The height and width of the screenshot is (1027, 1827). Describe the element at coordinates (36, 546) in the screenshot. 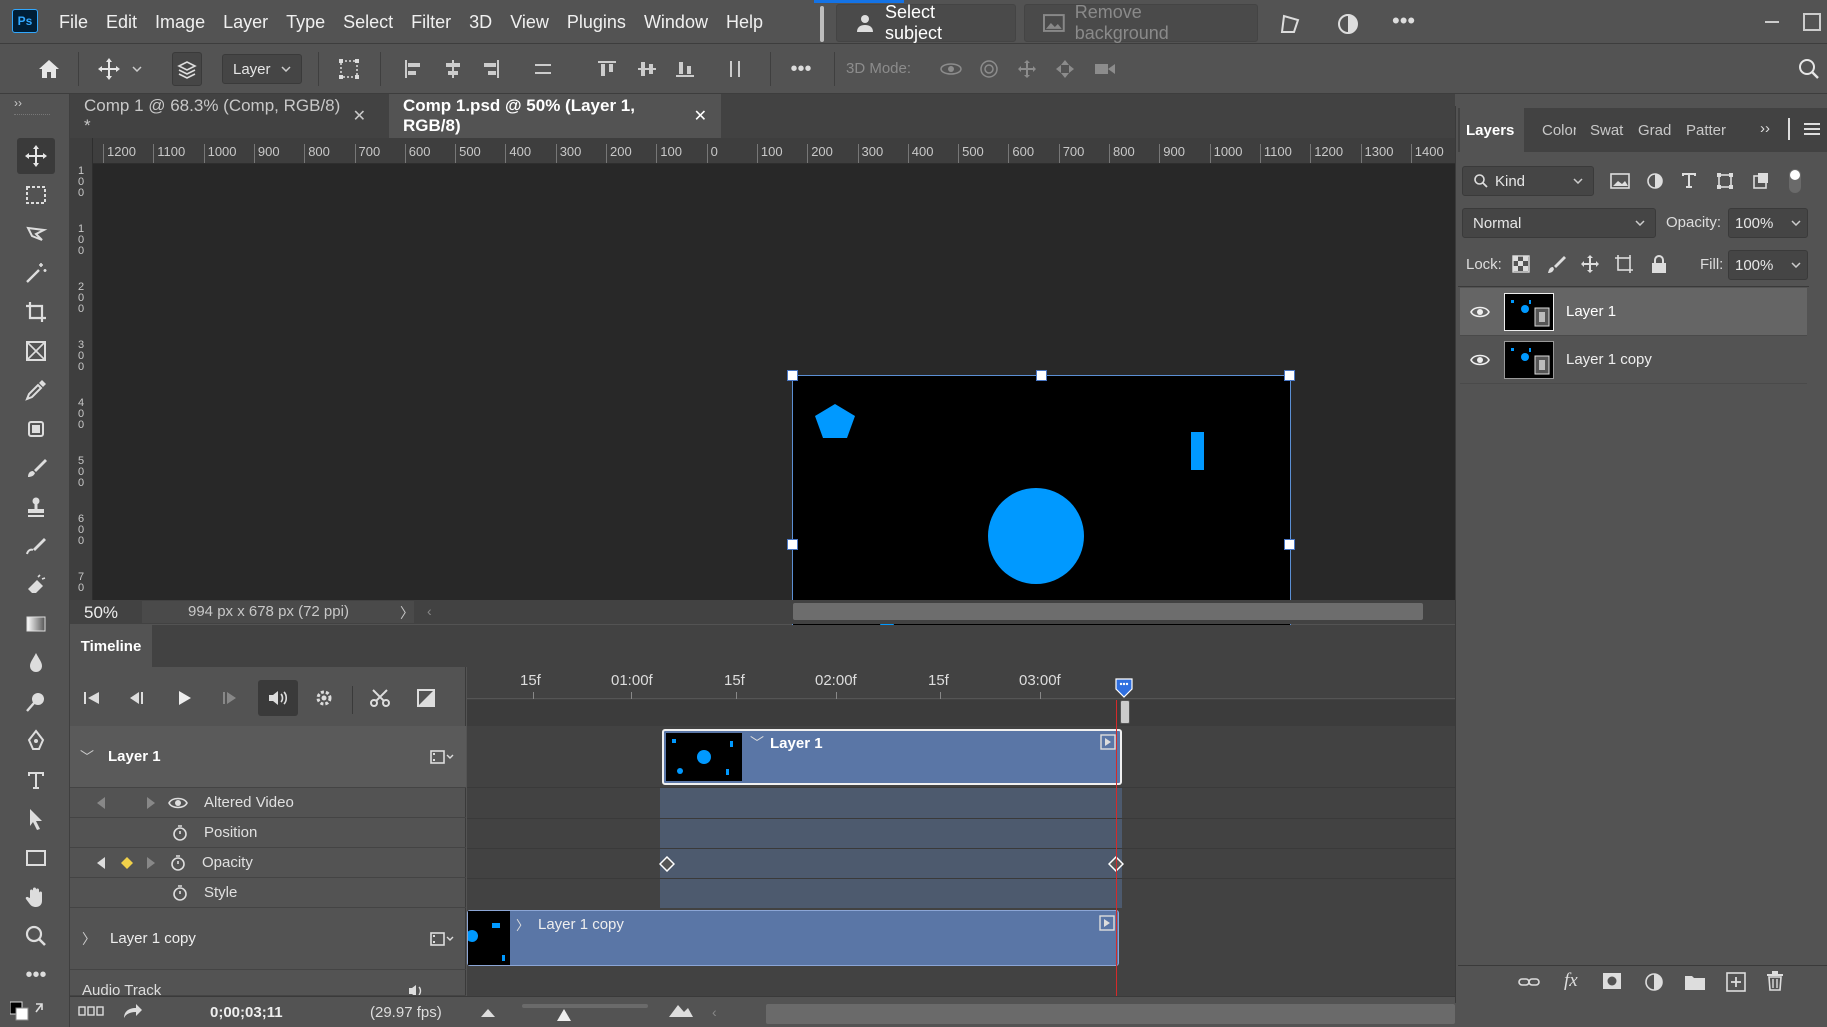

I see `history-brush-tool-icon` at that location.